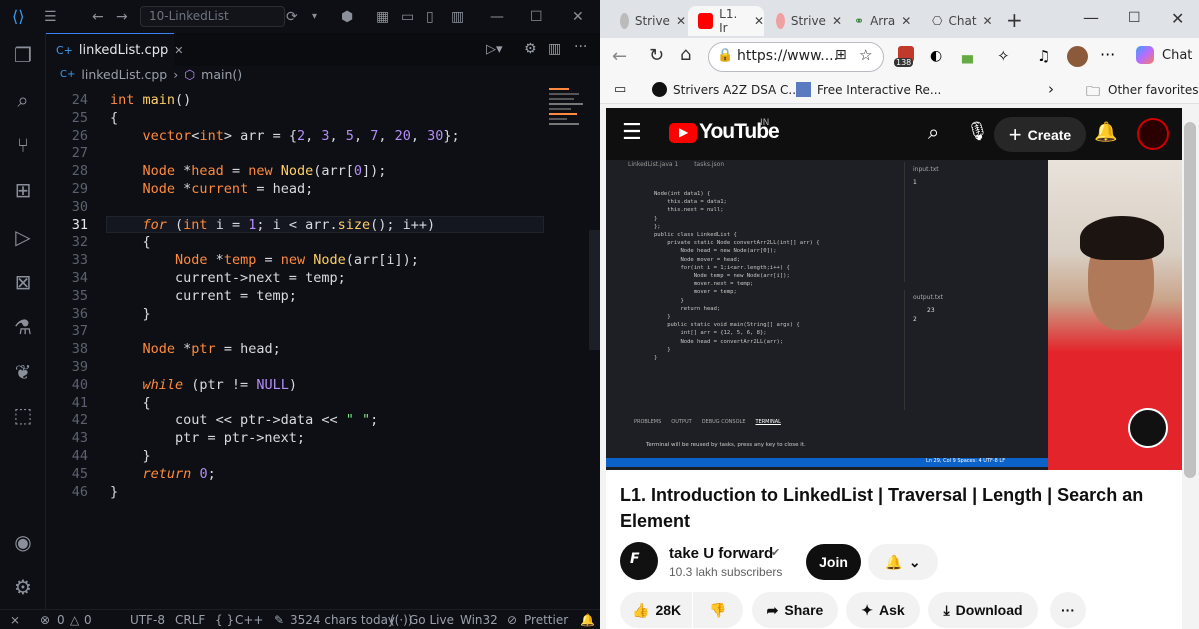  I want to click on ask-button: ✦ Ask, so click(883, 610).